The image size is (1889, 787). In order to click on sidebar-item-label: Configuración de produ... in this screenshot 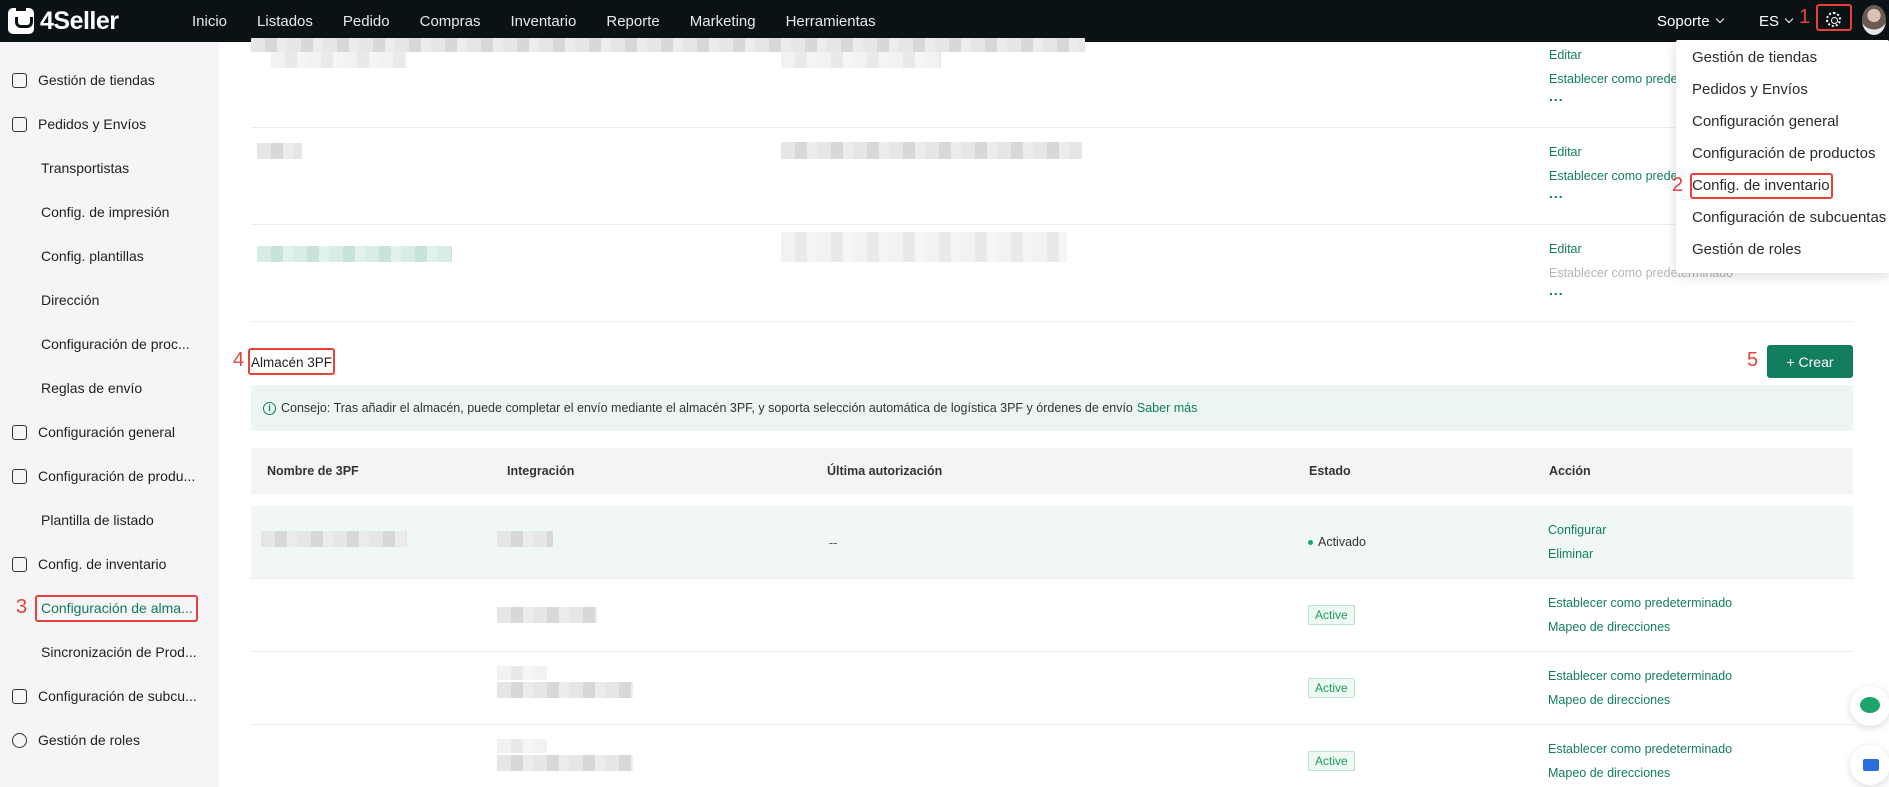, I will do `click(117, 476)`.